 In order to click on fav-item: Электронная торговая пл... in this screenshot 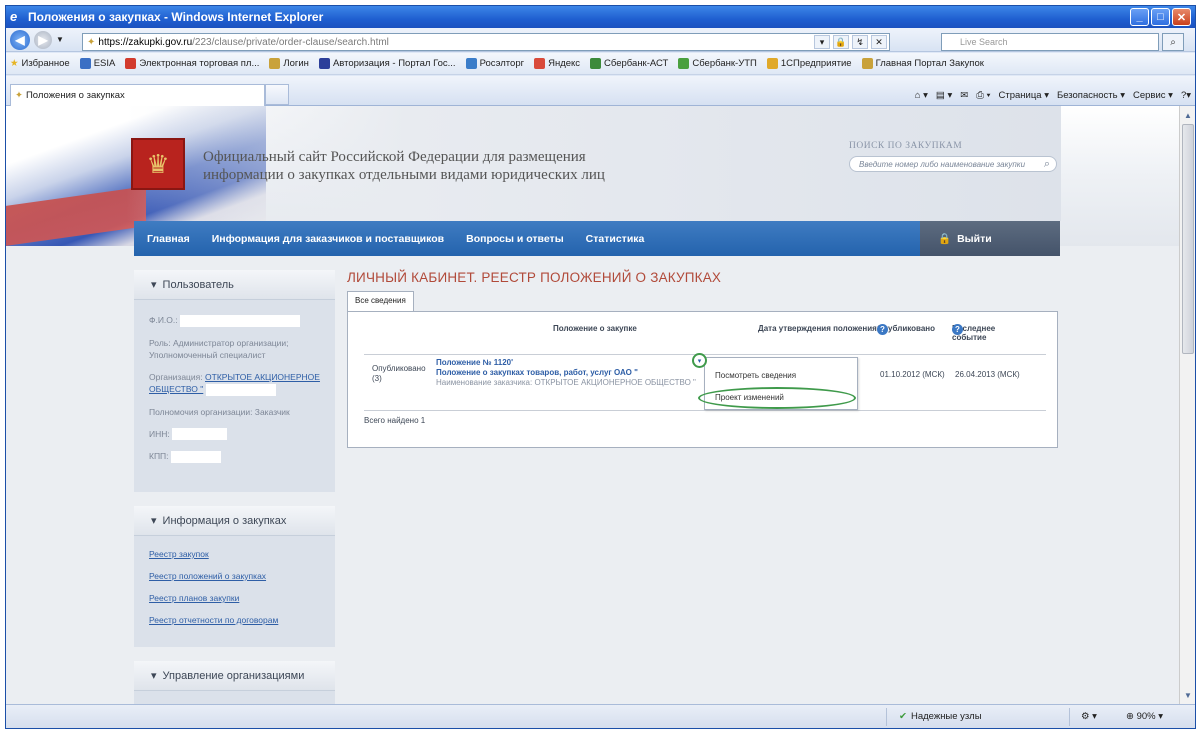, I will do `click(192, 63)`.